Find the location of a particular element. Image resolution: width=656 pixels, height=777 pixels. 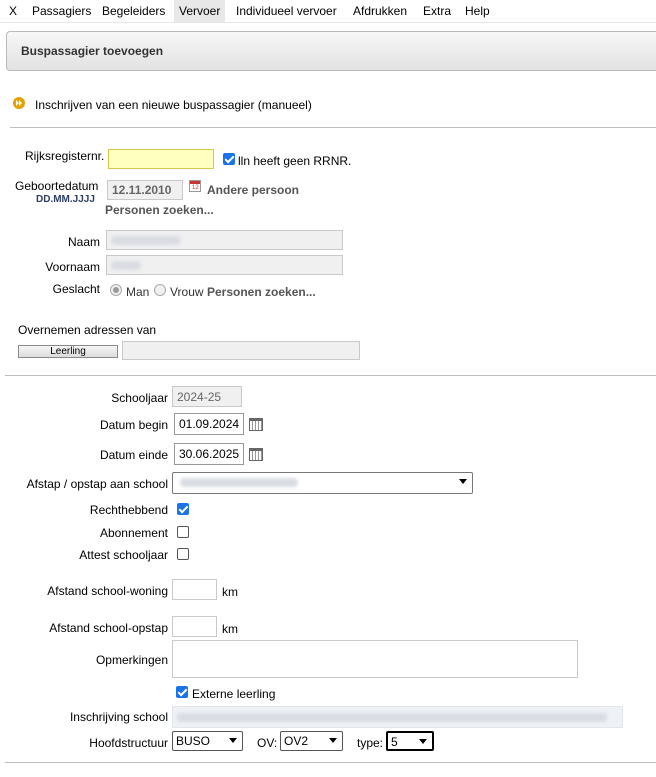

menu-extra: Extra is located at coordinates (437, 11).